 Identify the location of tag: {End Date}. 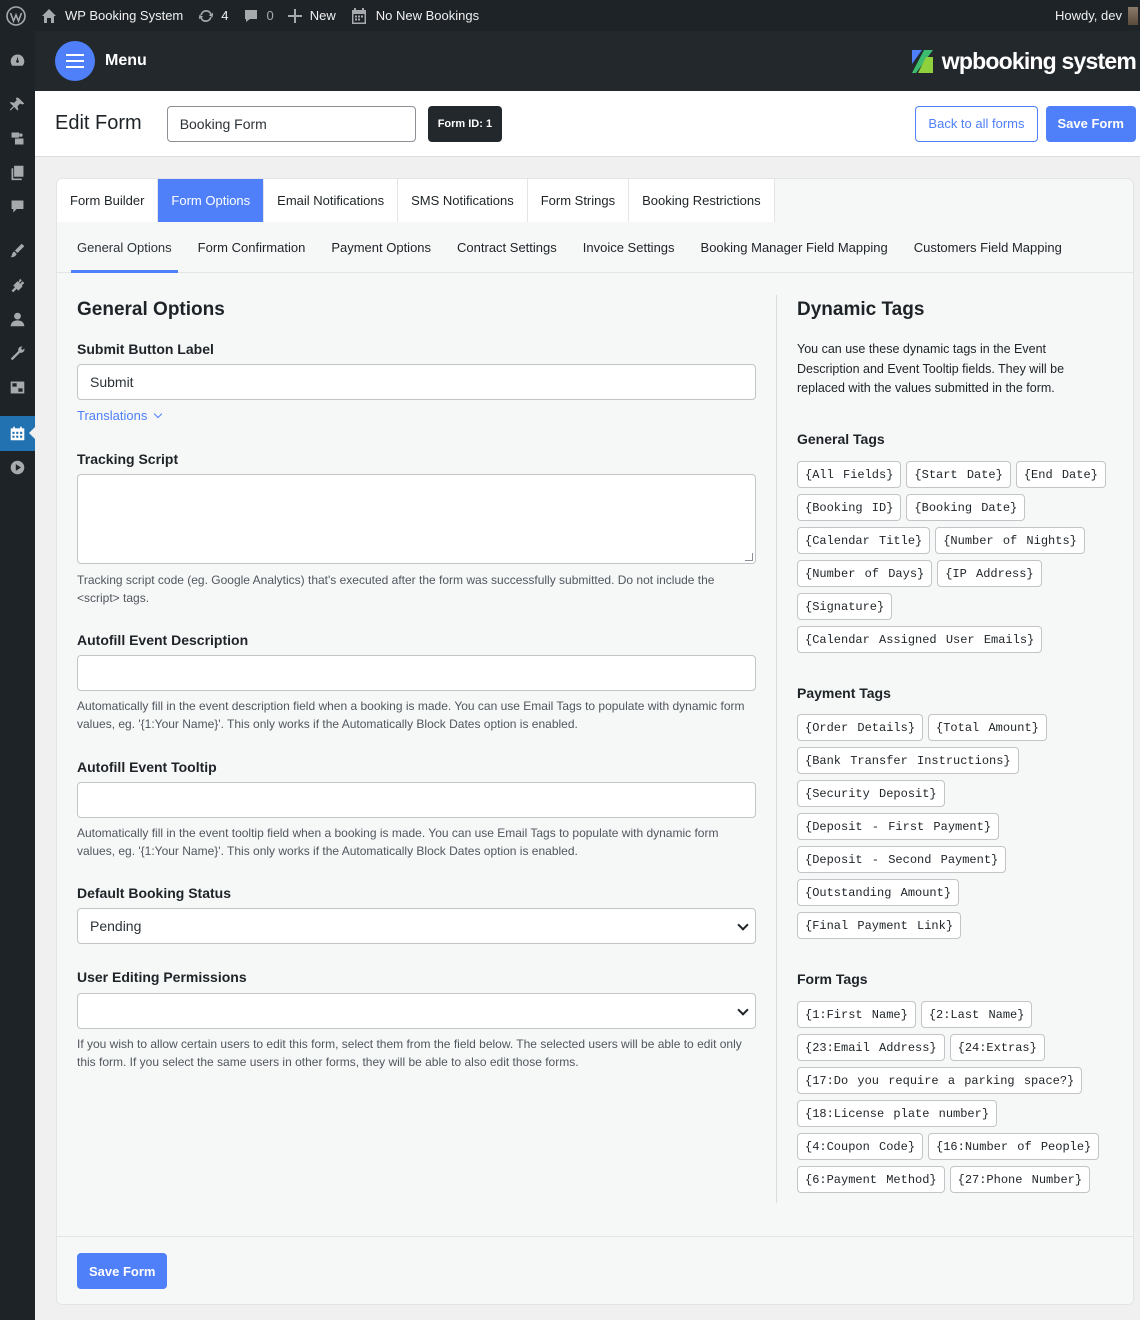
(1060, 474).